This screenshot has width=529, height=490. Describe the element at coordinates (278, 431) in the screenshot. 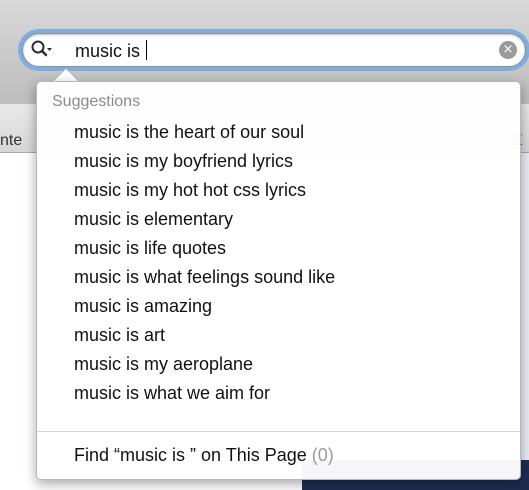

I see `dropdown-separator` at that location.